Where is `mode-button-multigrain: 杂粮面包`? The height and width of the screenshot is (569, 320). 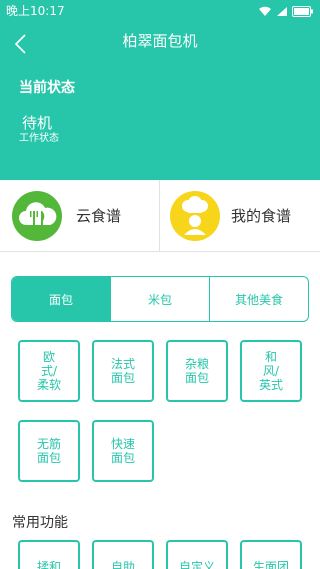
mode-button-multigrain: 杂粮面包 is located at coordinates (197, 371).